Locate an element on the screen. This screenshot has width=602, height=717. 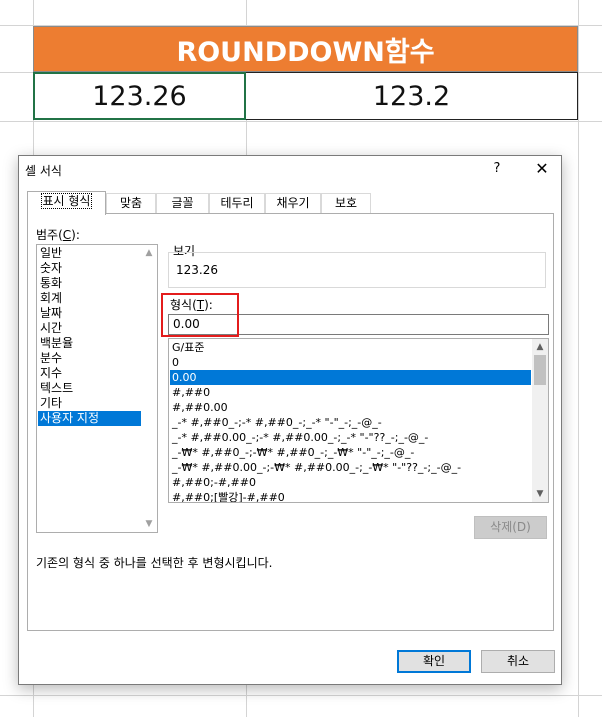
category-label: 범주(C): is located at coordinates (58, 235).